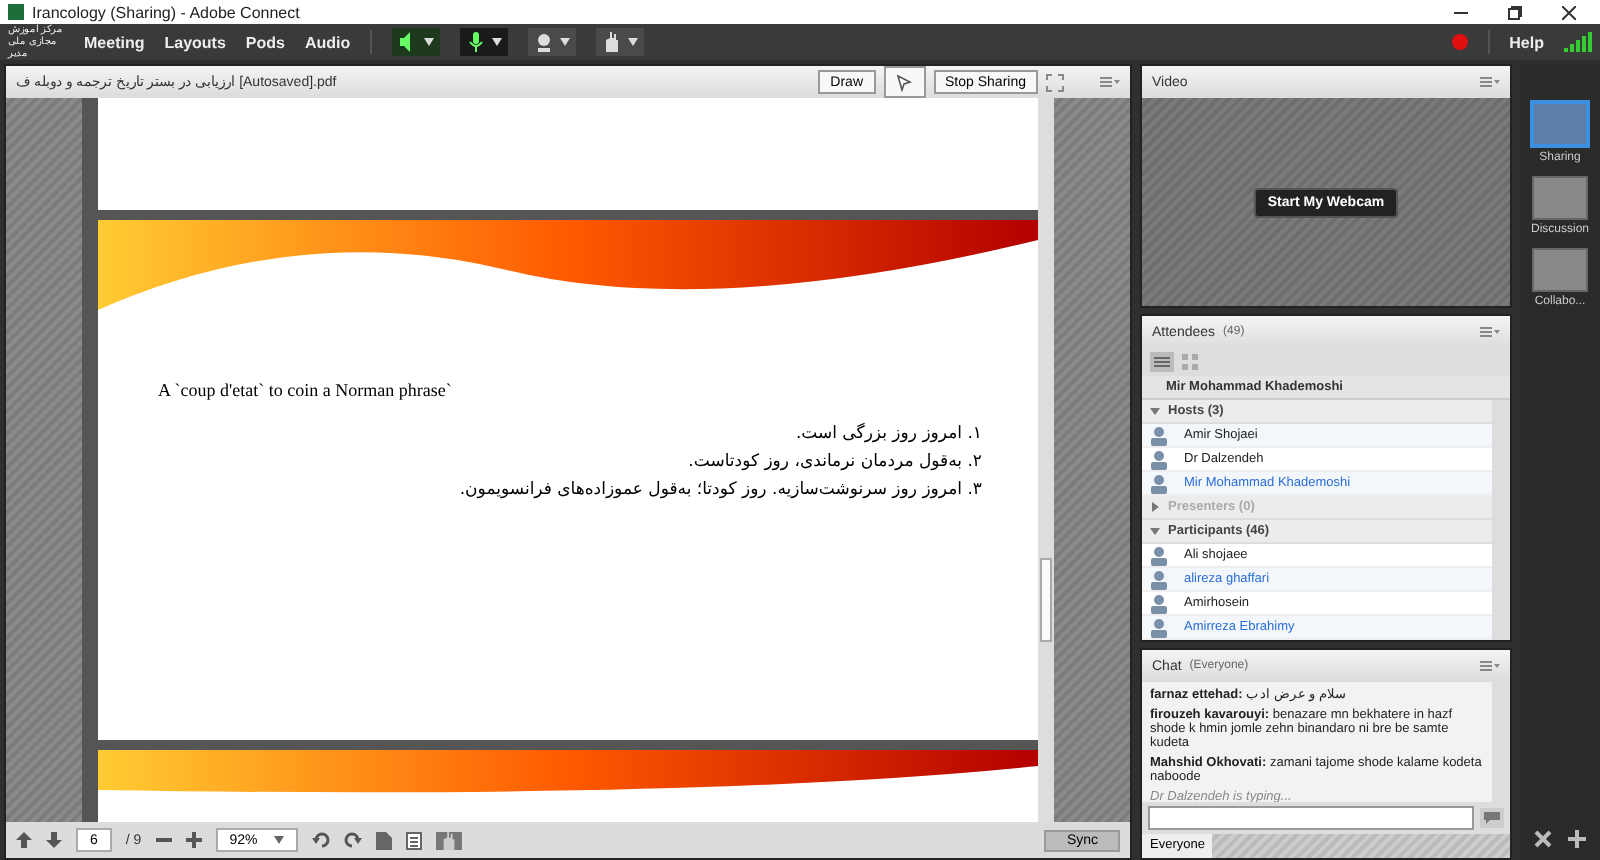 This screenshot has width=1600, height=860. Describe the element at coordinates (1046, 600) in the screenshot. I see `scrollbar-thumb` at that location.